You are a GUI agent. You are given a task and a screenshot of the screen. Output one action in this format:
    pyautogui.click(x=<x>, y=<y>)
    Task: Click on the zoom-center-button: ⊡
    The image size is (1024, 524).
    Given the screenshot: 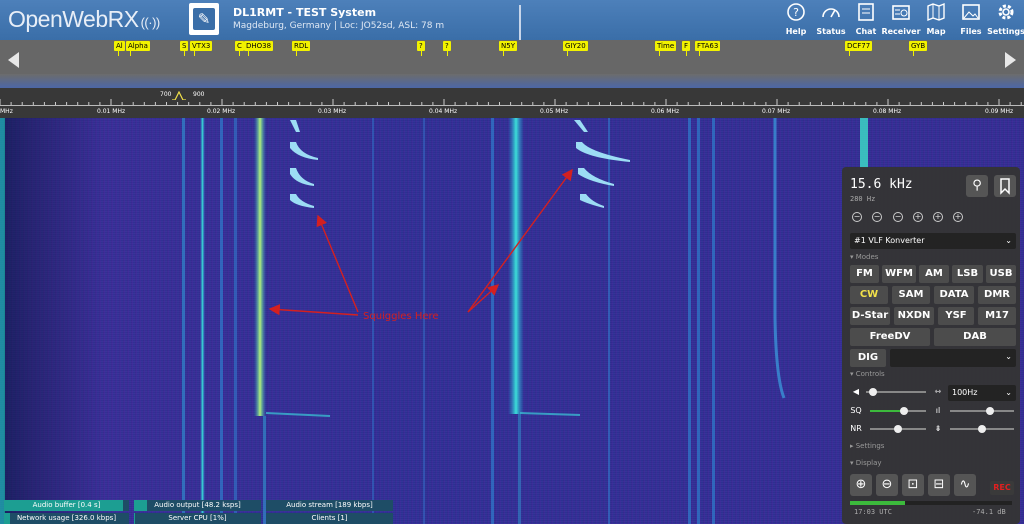 What is the action you would take?
    pyautogui.click(x=913, y=485)
    